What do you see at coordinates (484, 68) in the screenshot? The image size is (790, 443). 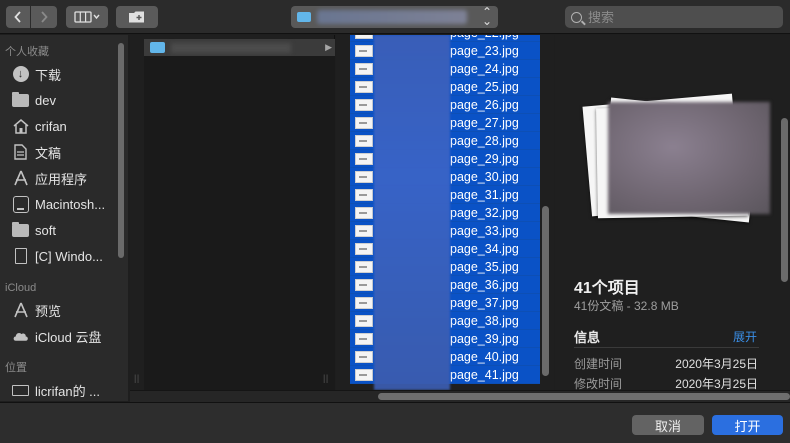 I see `file-name: page_24.jpg` at bounding box center [484, 68].